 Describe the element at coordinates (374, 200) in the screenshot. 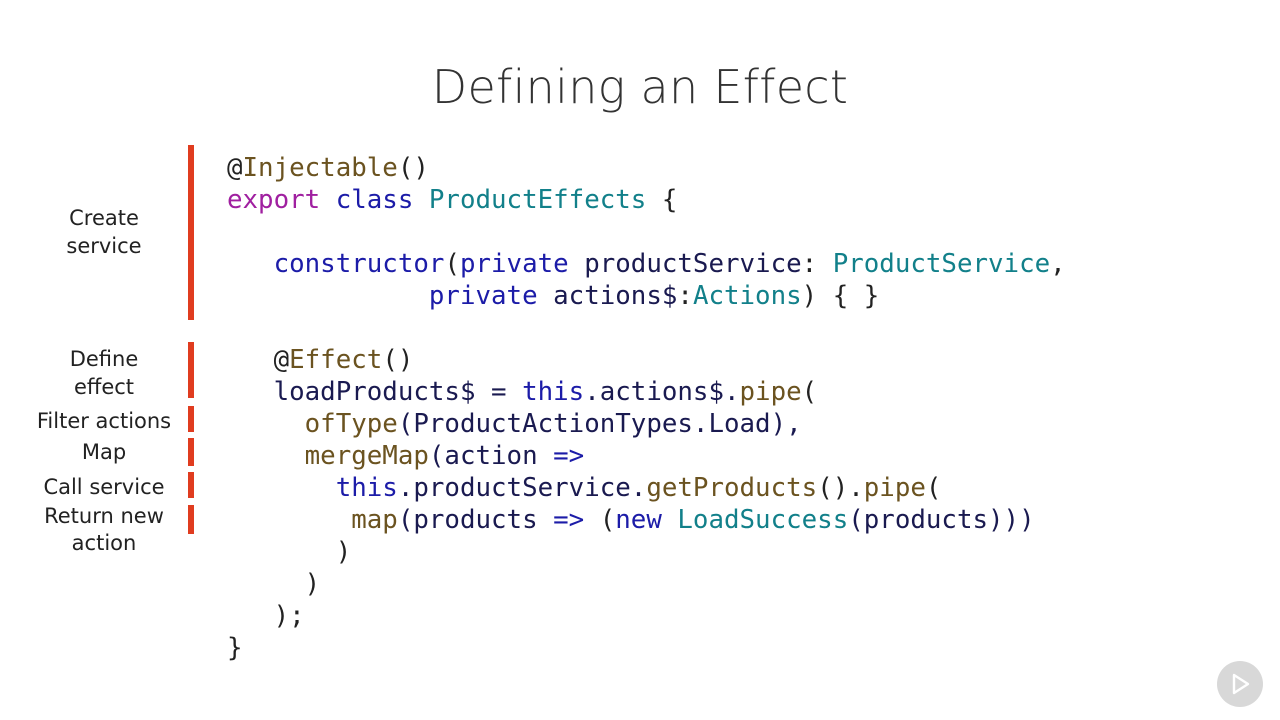

I see `code-token: class` at that location.